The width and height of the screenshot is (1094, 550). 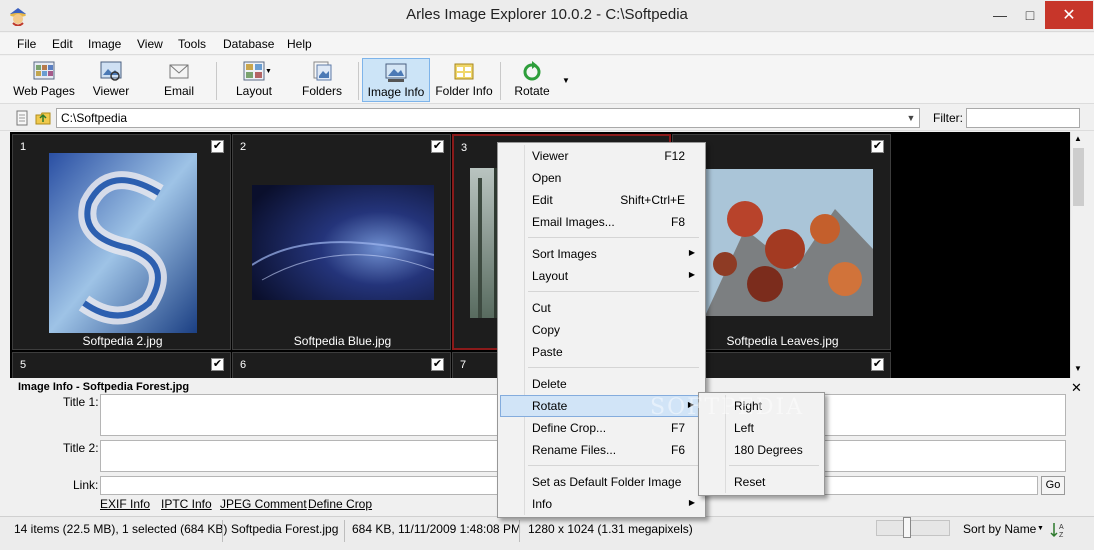 I want to click on title2-label: Title 2:, so click(x=81, y=448).